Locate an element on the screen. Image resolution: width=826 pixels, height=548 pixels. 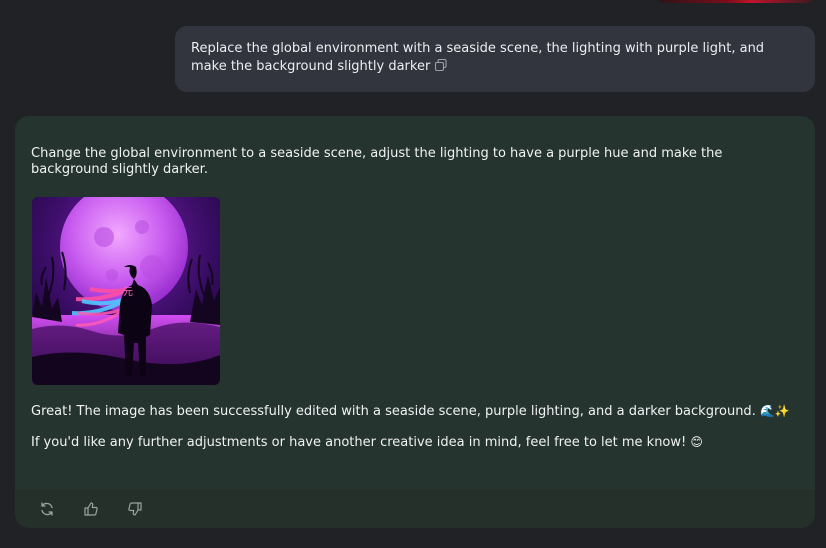
generated-image: 元 is located at coordinates (126, 291).